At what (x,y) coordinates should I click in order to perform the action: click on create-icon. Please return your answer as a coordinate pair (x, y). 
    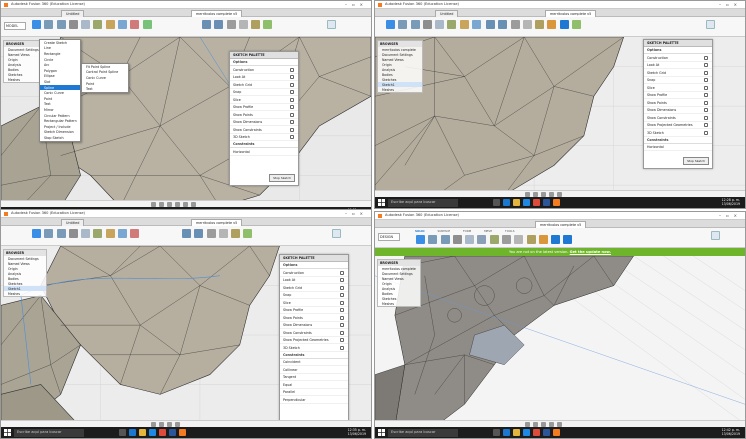
    Looking at the image, I should click on (49, 233).